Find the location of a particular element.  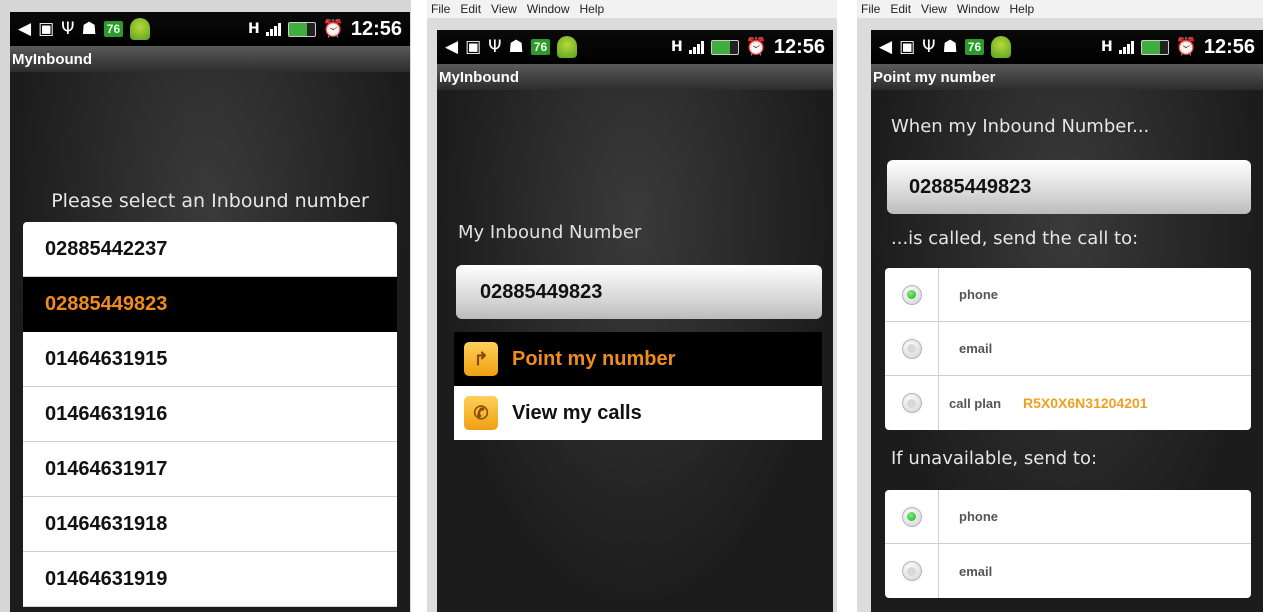

action-menu: ↱ Point my number ✆ View my calls is located at coordinates (638, 386).